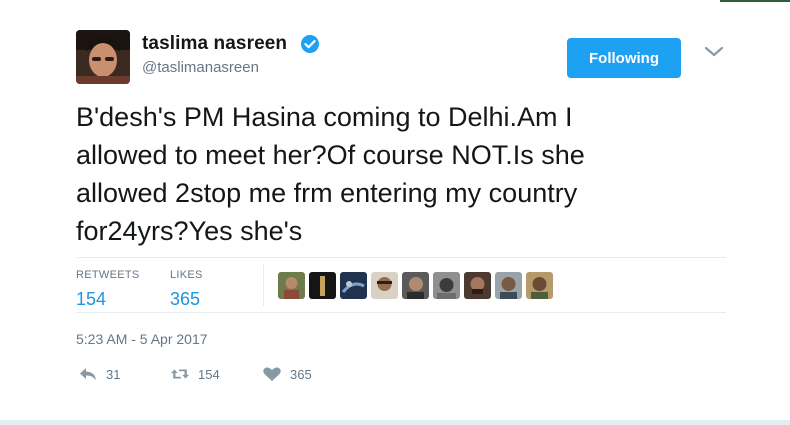 The width and height of the screenshot is (790, 425). I want to click on user-handle: @taslimanasreen, so click(200, 67).